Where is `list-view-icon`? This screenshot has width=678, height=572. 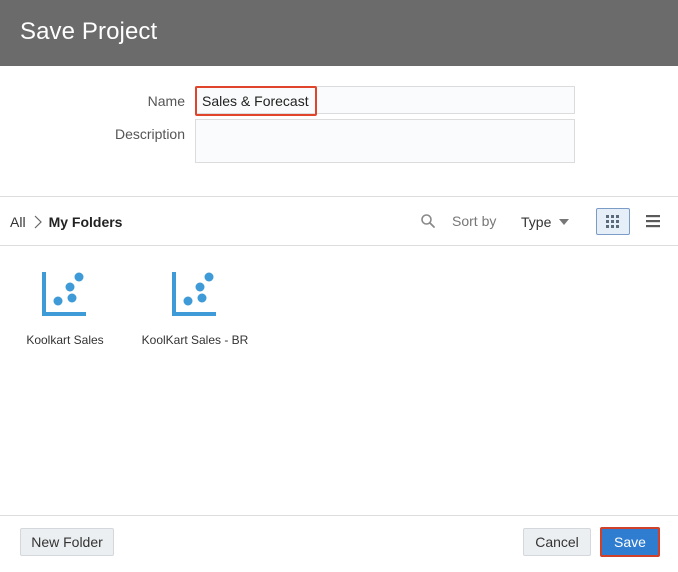 list-view-icon is located at coordinates (653, 221).